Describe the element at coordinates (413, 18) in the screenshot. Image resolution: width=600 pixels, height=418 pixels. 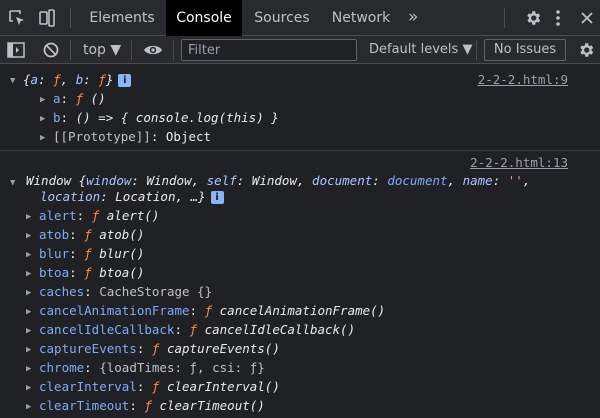
I see `more-tabs-button: »` at that location.